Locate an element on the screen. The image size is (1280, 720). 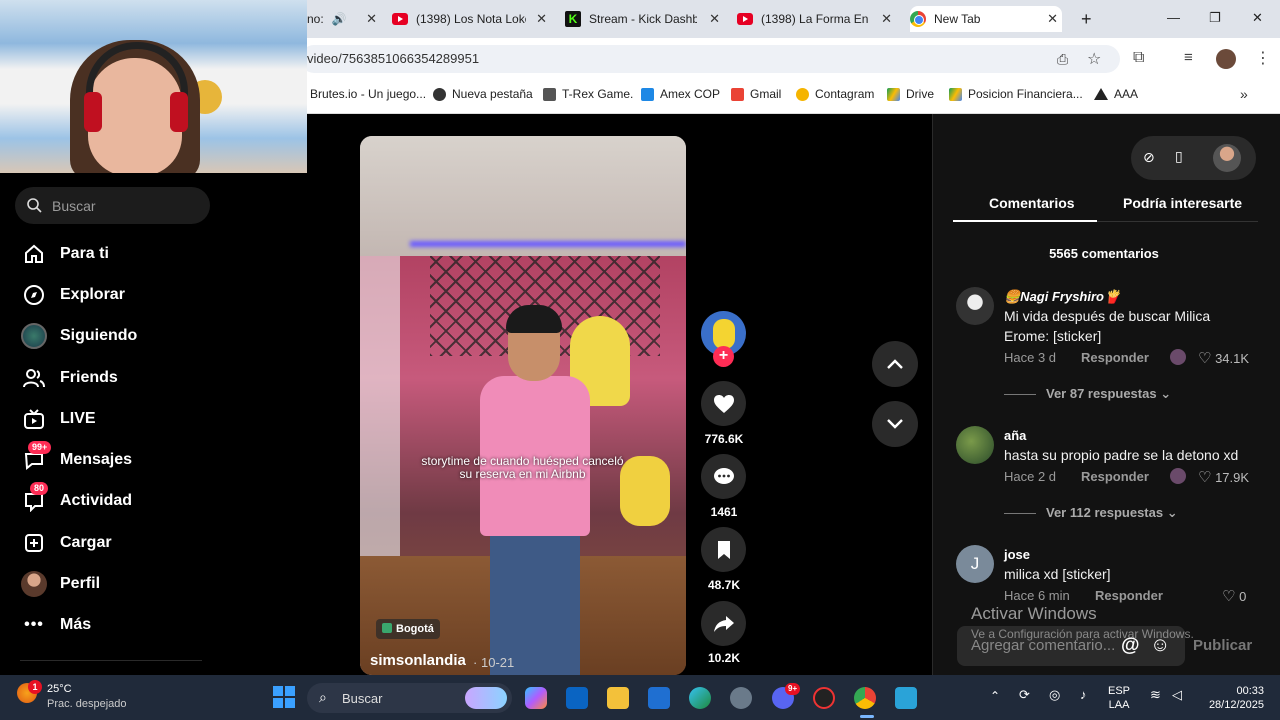
wifi-icon: ≋ is located at coordinates (1155, 695).